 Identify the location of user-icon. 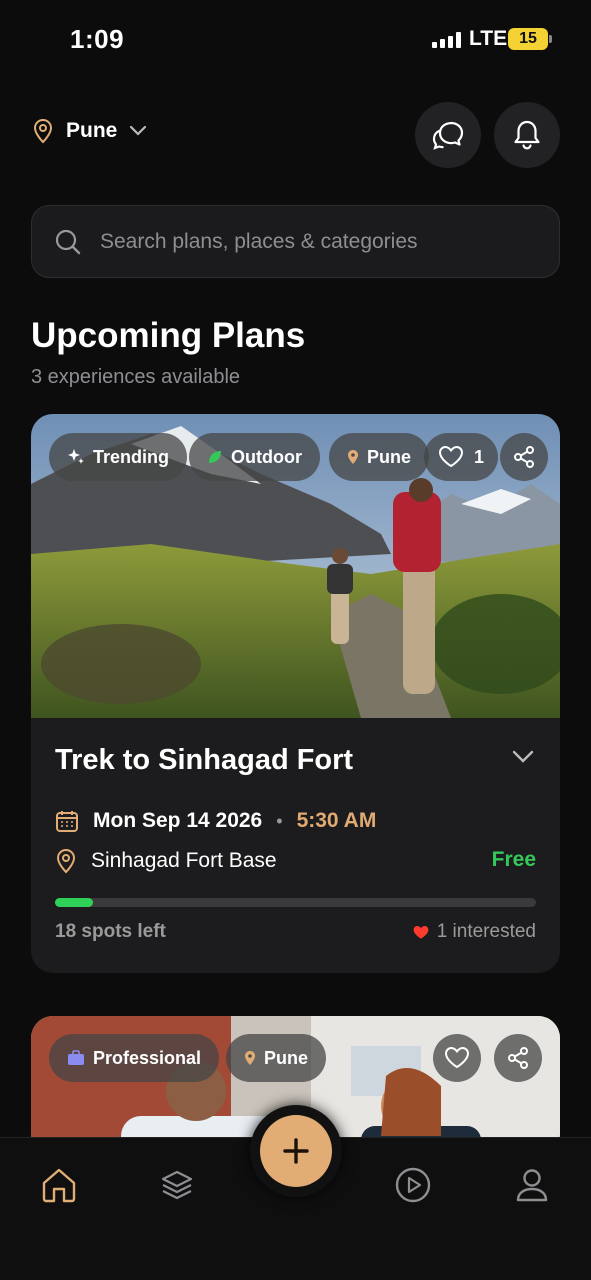
(532, 1185).